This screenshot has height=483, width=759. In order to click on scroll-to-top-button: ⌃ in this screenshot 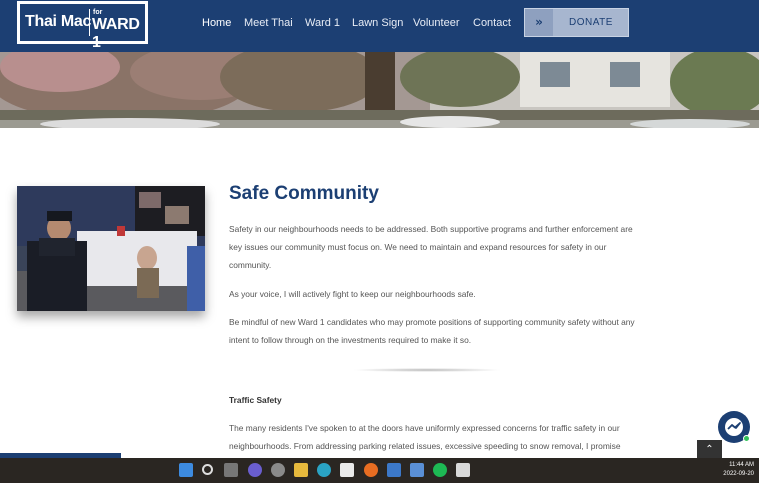, I will do `click(709, 450)`.